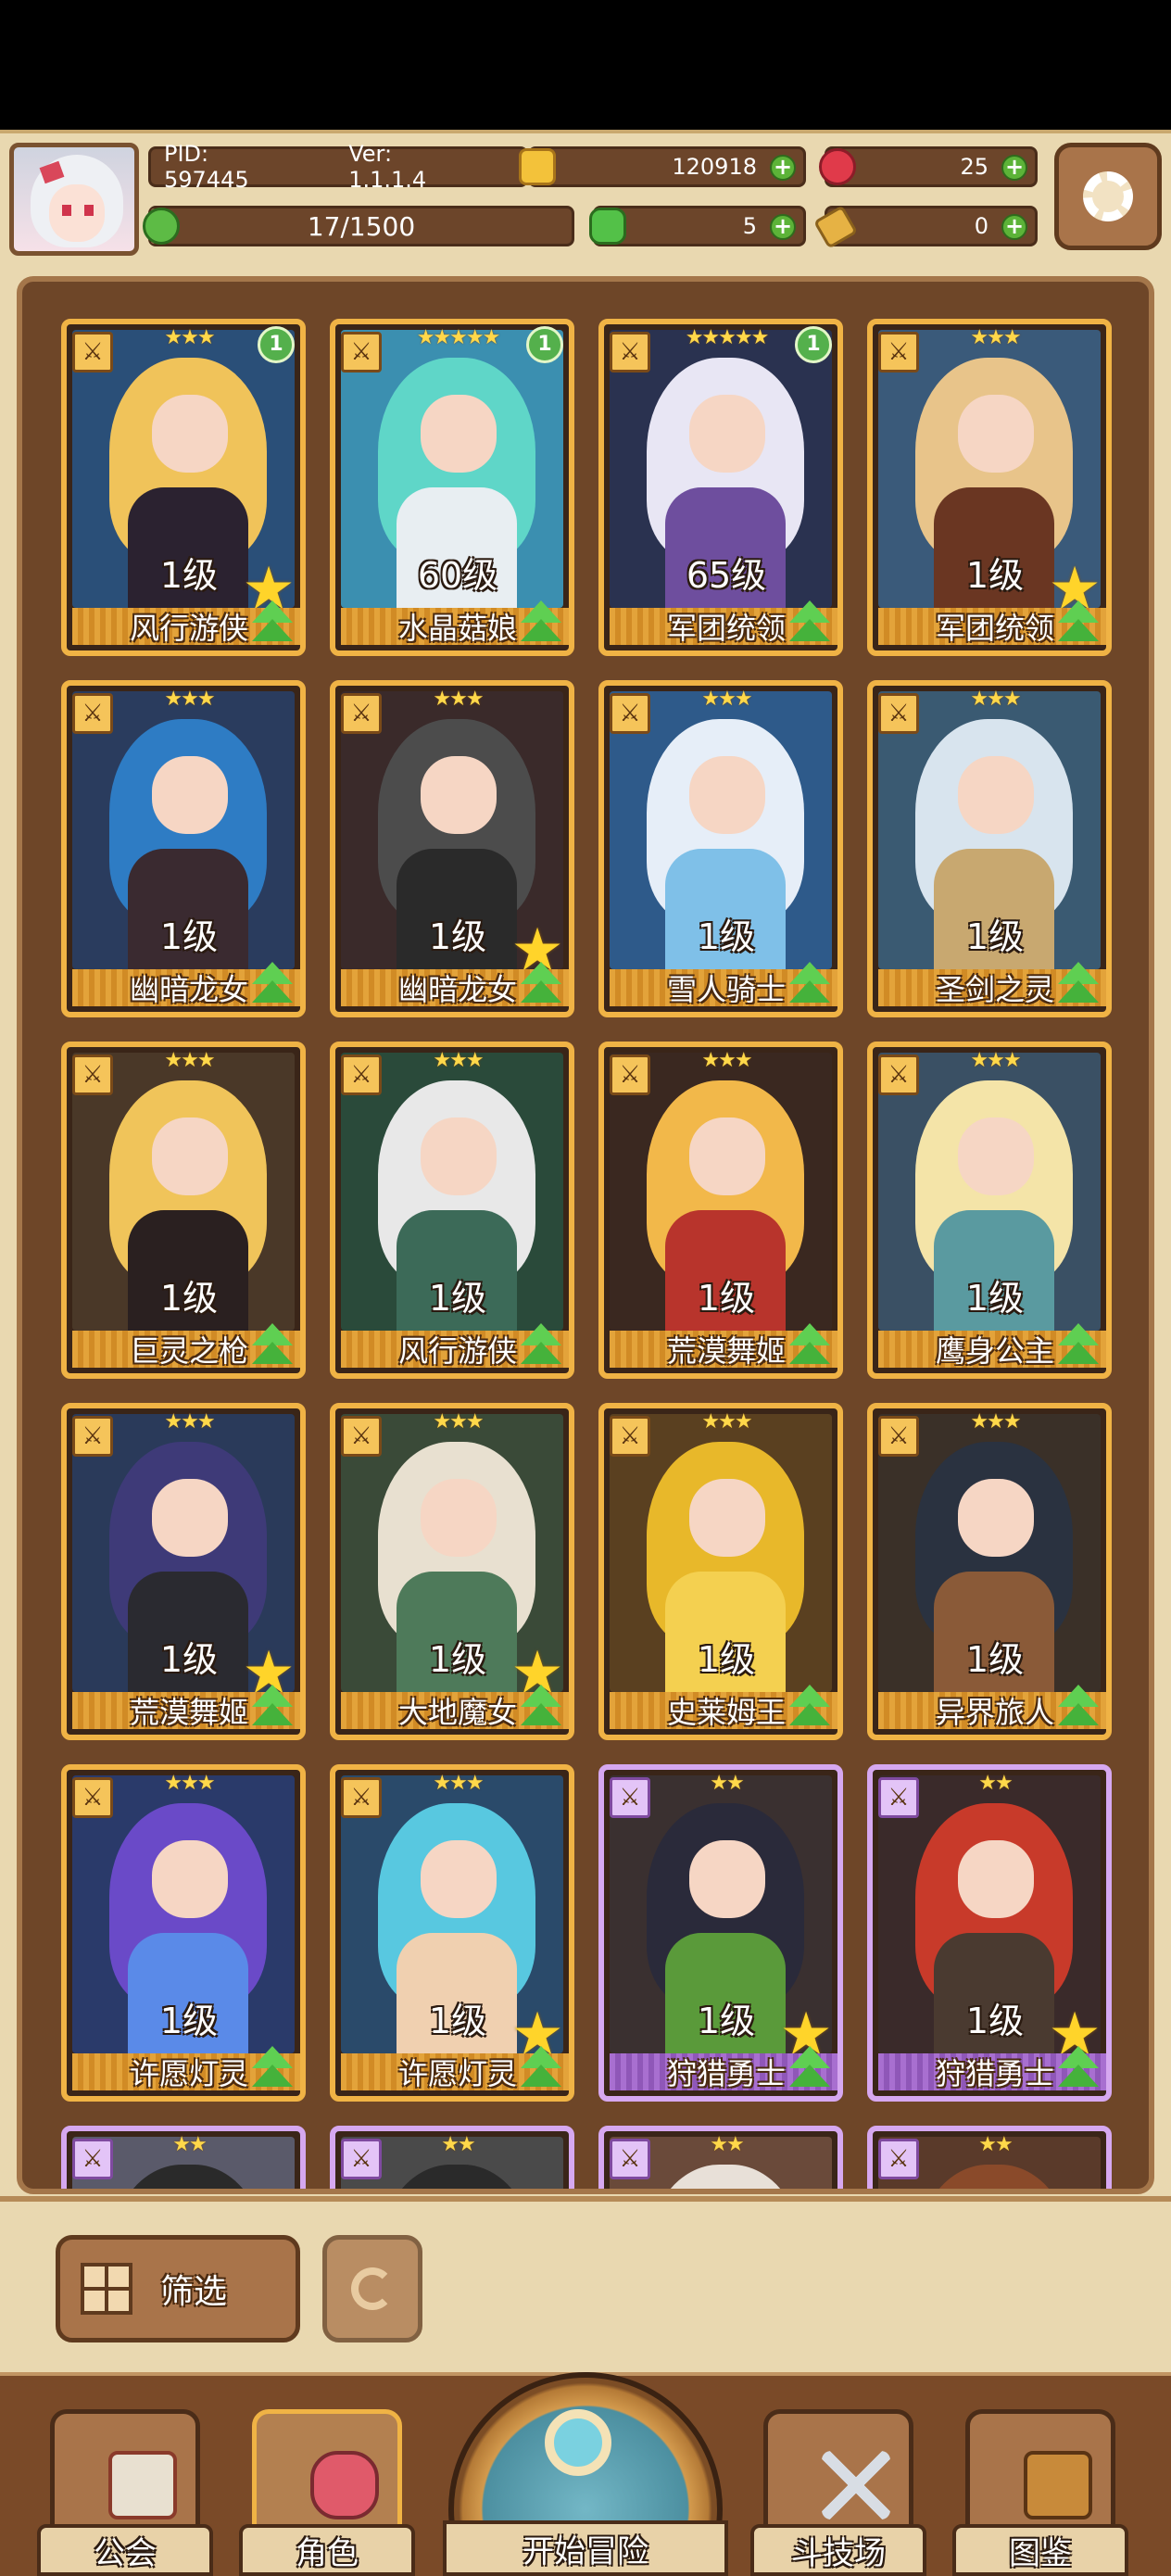 The image size is (1171, 2576). I want to click on character-card: ⚔ ★★★ 1 1级 ★ 风行游侠, so click(184, 487).